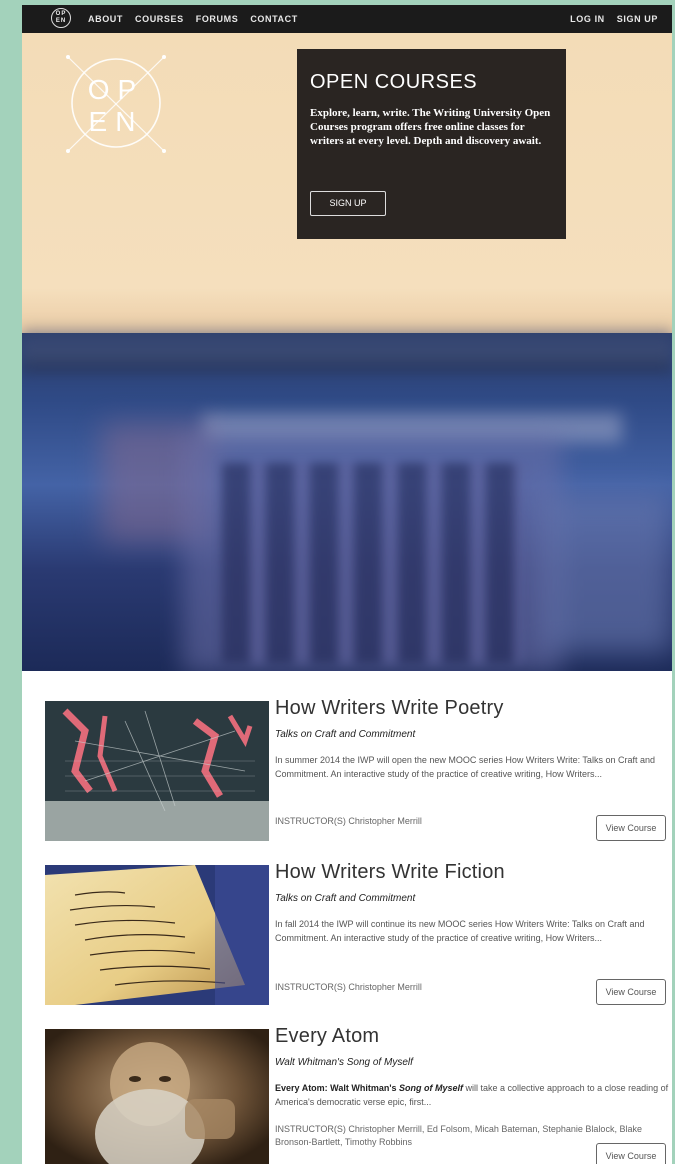 The width and height of the screenshot is (675, 1164). Describe the element at coordinates (431, 1088) in the screenshot. I see `course-description-bold-italic: Song of Myself` at that location.